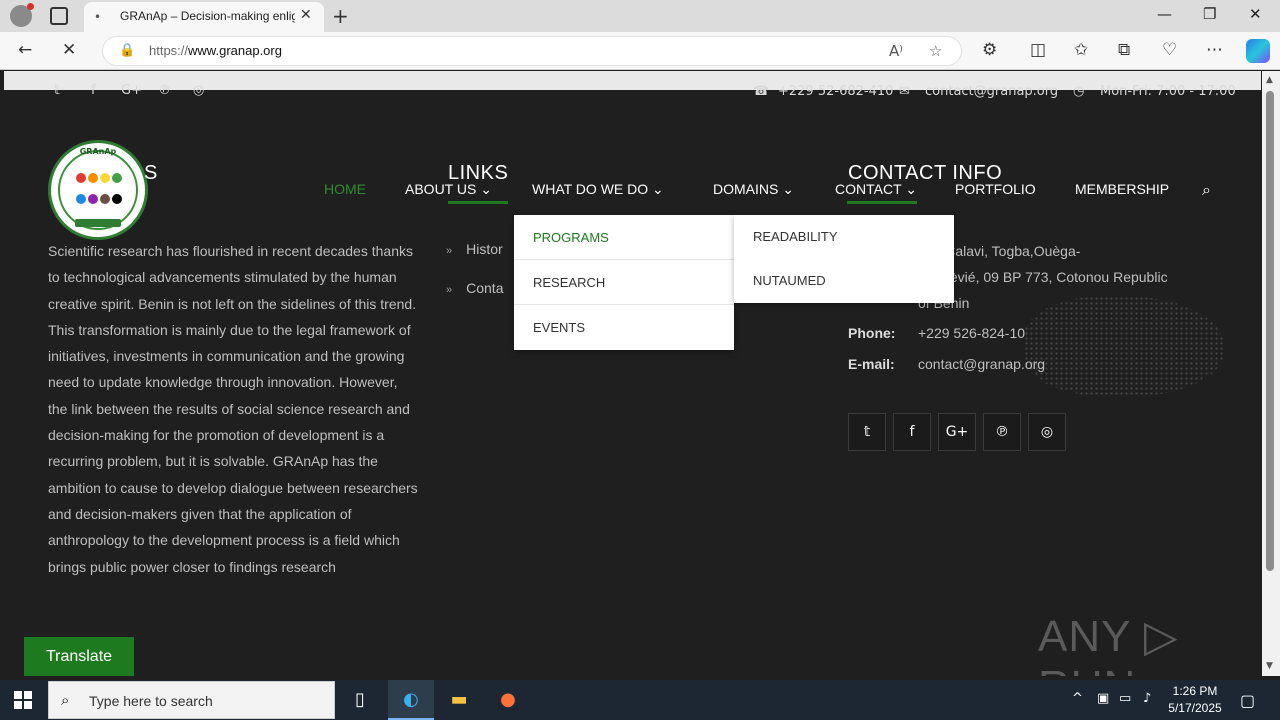  Describe the element at coordinates (57, 90) in the screenshot. I see `twitter-icon: 𝕥` at that location.